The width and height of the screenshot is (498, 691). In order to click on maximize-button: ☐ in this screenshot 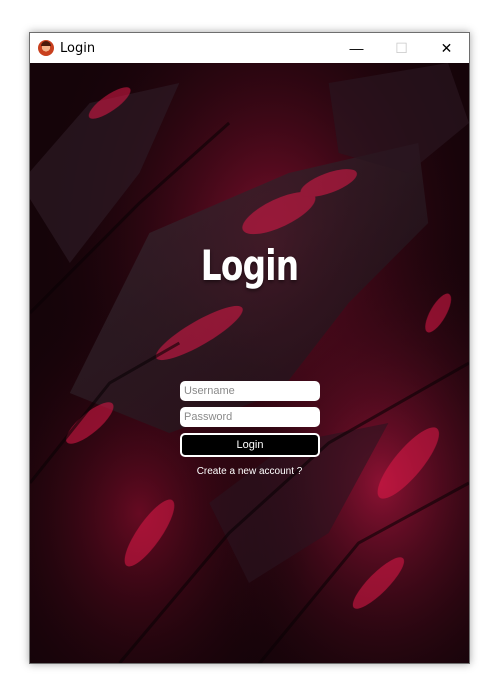, I will do `click(401, 48)`.